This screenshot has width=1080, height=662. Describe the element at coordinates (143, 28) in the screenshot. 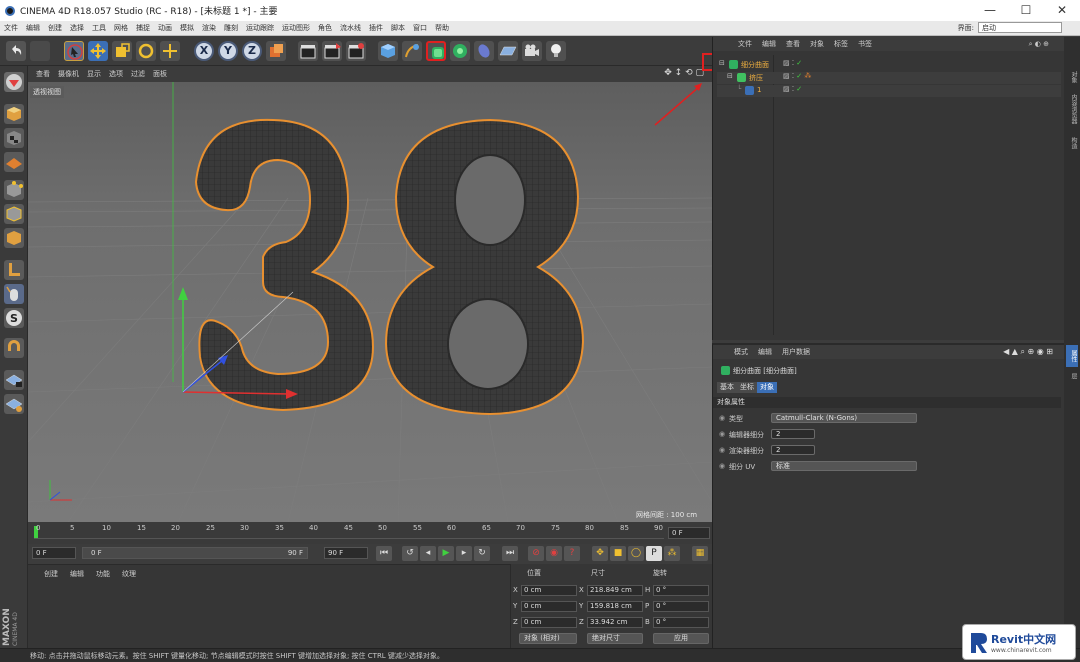

I see `menu-snap: 捕捉` at that location.